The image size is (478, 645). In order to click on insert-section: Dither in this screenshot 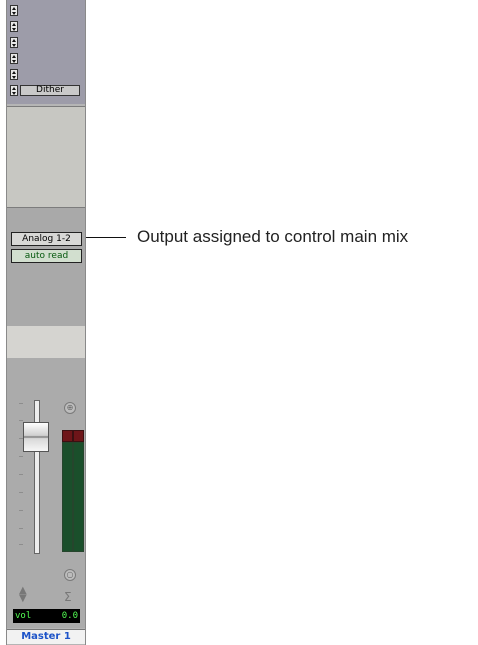, I will do `click(46, 52)`.